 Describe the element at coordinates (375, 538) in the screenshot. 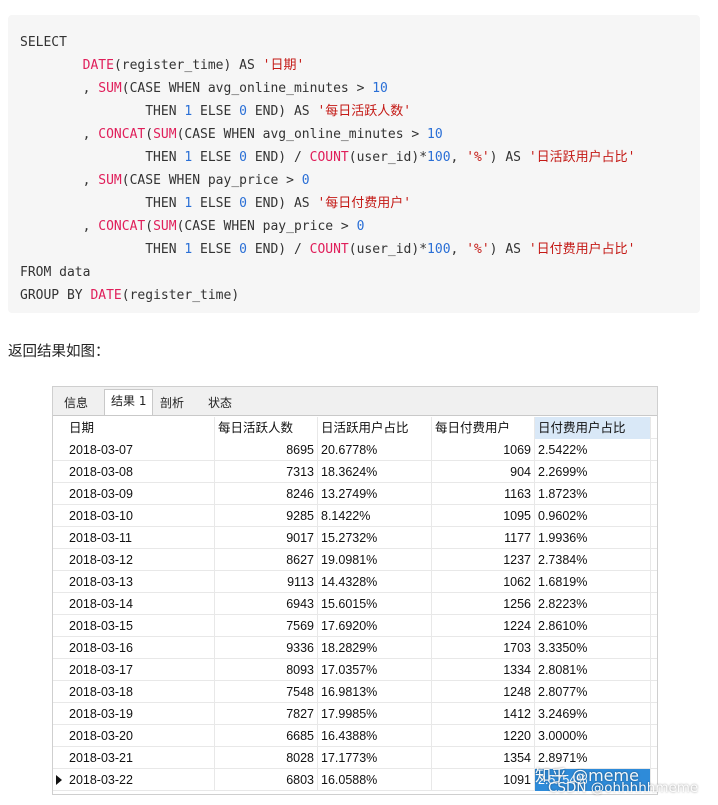

I see `cell-active-ratio: 15.2732%` at that location.